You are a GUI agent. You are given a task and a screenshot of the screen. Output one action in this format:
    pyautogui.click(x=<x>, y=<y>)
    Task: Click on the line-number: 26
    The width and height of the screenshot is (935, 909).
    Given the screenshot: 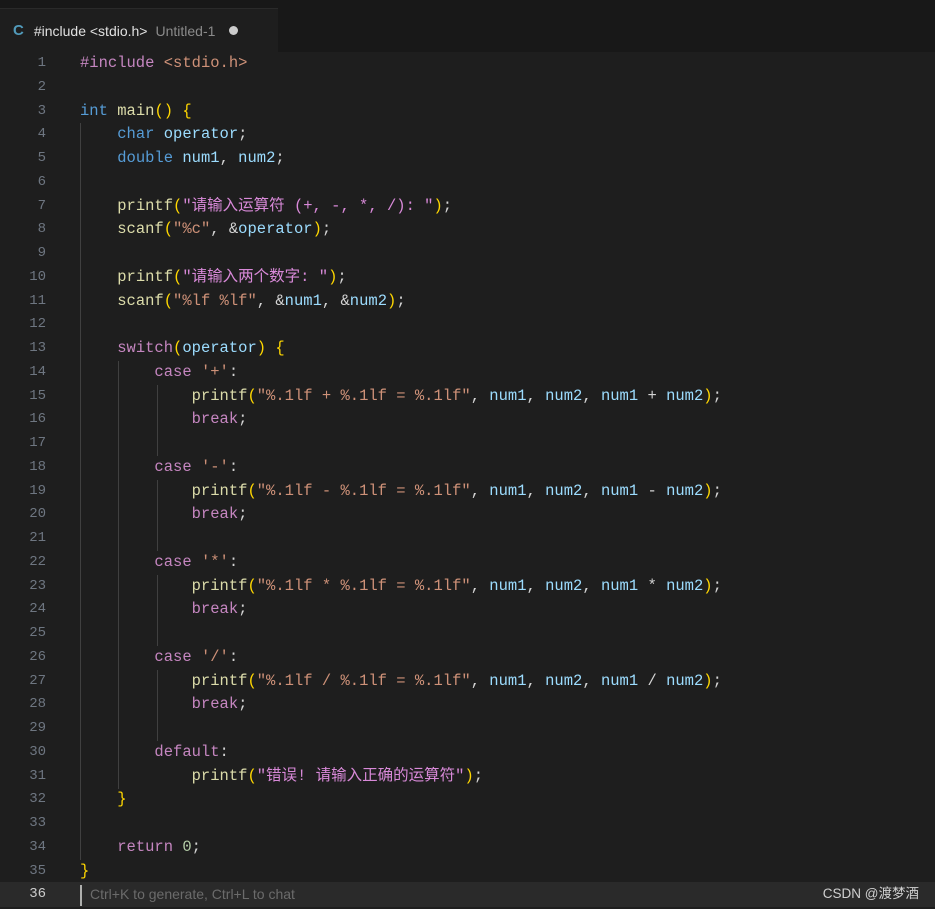 What is the action you would take?
    pyautogui.click(x=37, y=656)
    